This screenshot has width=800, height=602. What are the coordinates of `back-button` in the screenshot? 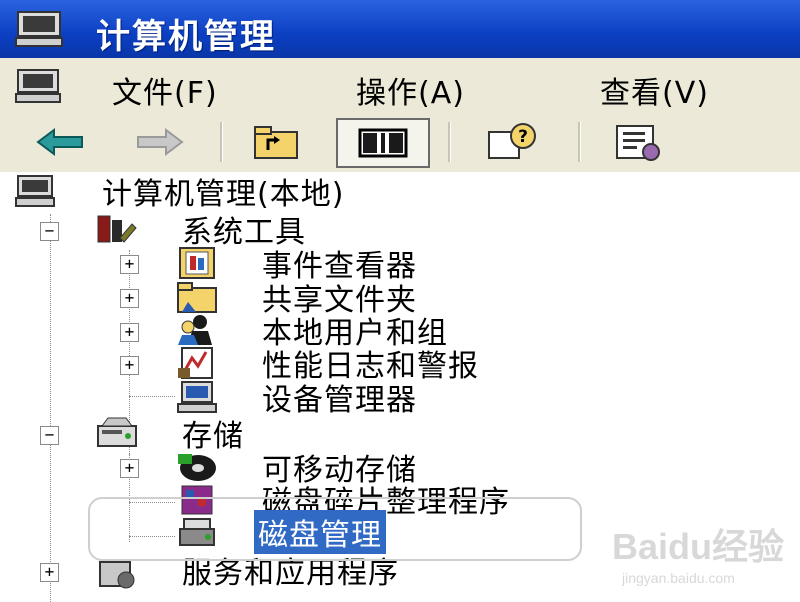 It's located at (60, 142).